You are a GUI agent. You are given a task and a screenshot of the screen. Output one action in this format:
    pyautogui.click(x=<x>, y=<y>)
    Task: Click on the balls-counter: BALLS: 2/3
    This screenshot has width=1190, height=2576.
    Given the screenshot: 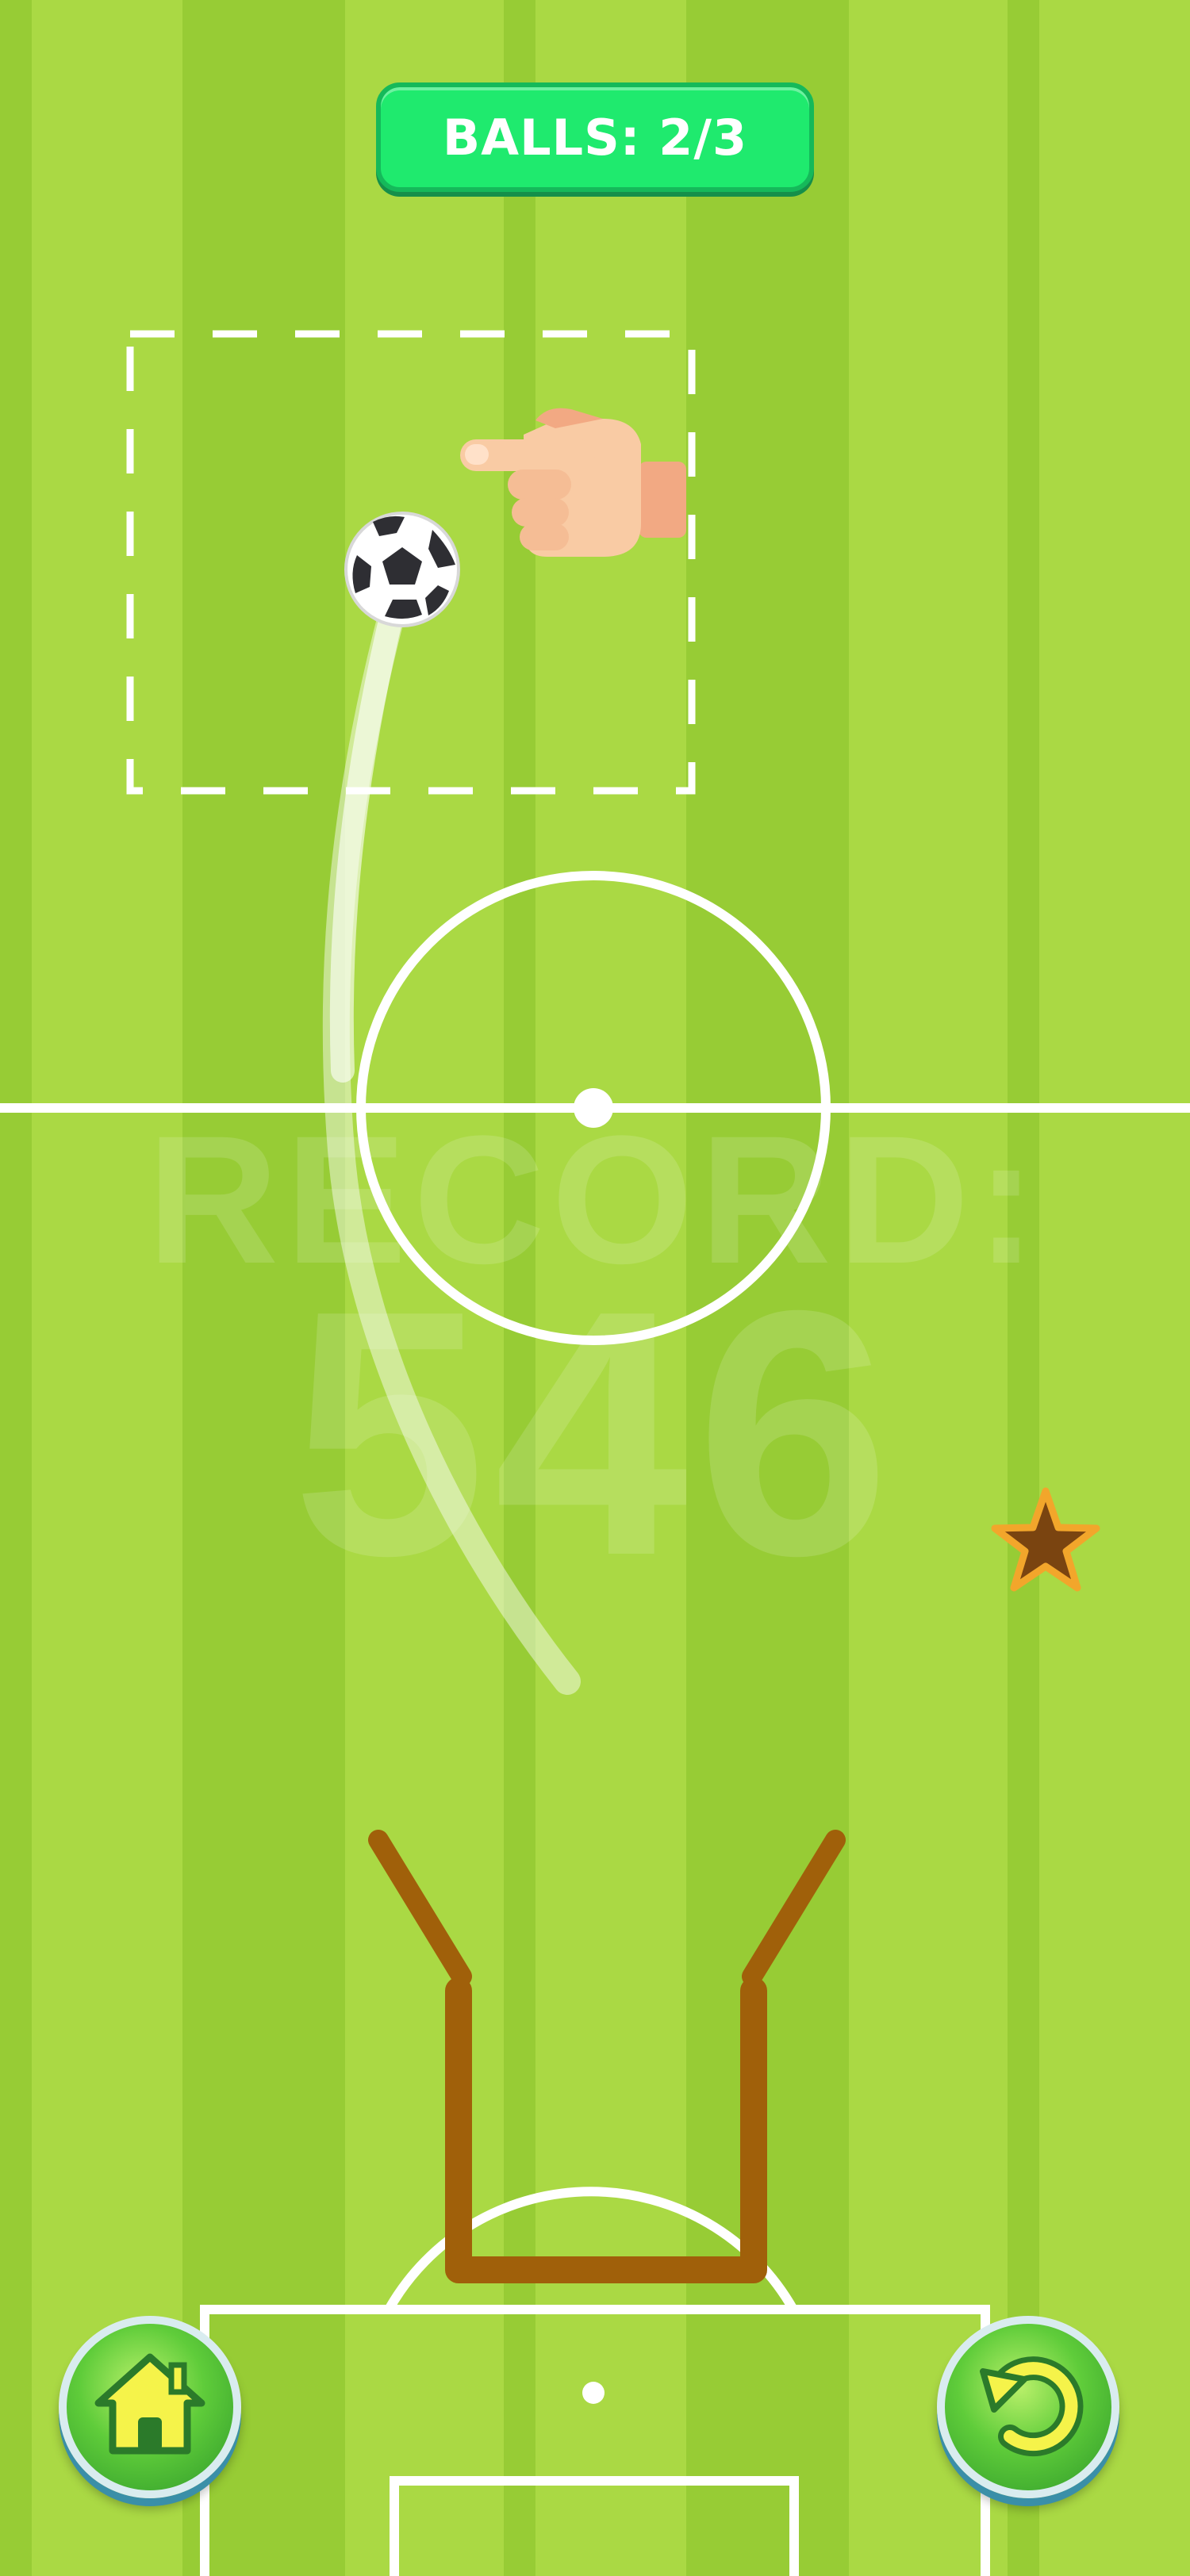 What is the action you would take?
    pyautogui.click(x=595, y=137)
    